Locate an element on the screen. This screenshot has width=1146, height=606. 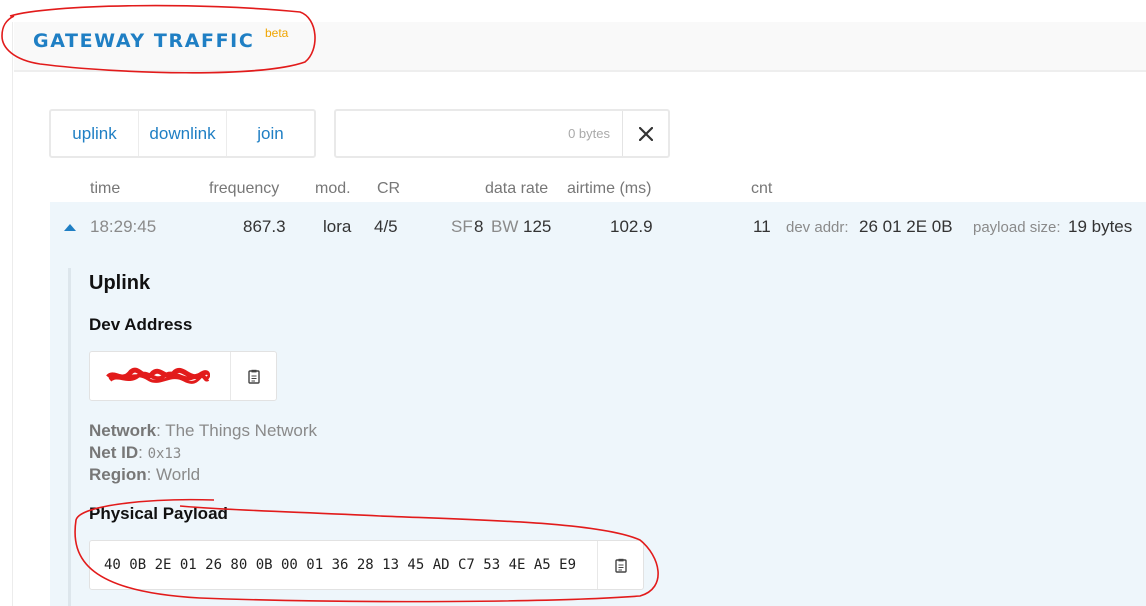
column-header-cnt: cnt is located at coordinates (762, 188).